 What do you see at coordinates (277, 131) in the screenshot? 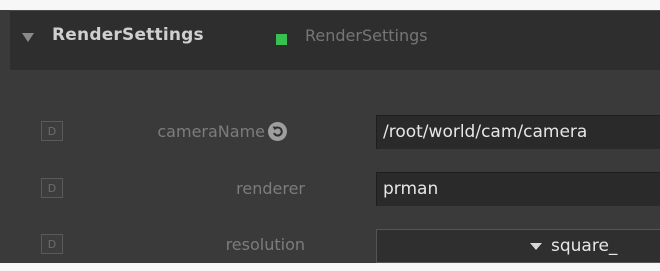
I see `reset-icon` at bounding box center [277, 131].